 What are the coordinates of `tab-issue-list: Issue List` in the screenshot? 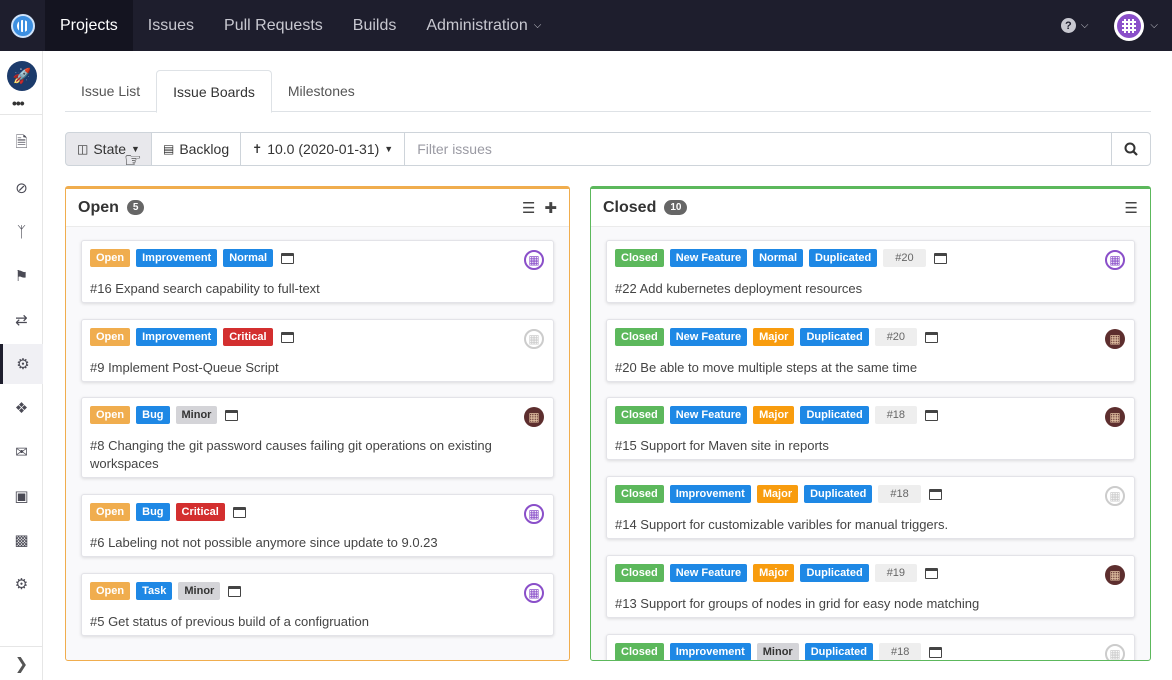 It's located at (110, 91).